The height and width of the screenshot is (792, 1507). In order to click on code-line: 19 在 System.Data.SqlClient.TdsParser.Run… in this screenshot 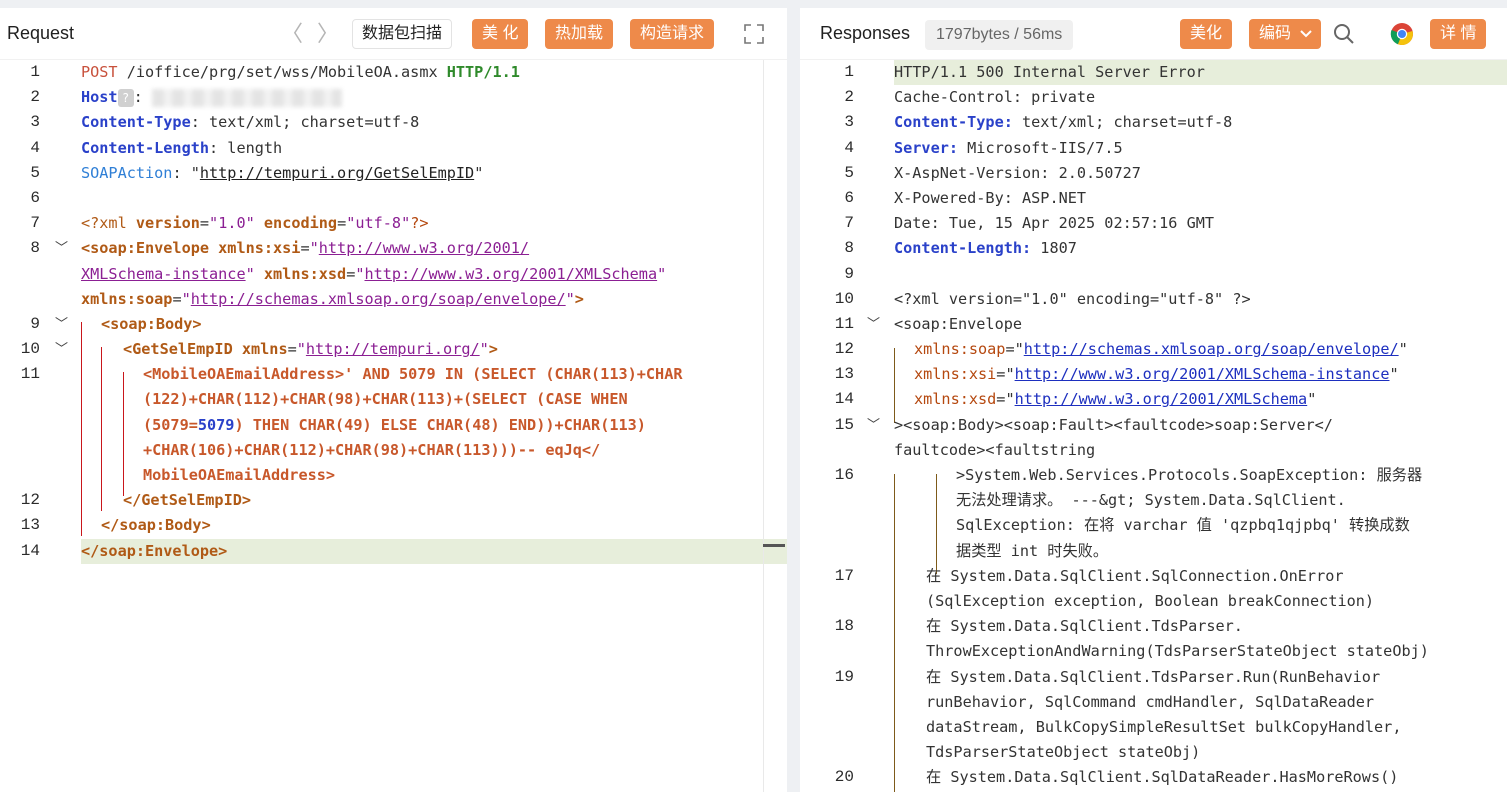, I will do `click(1153, 677)`.